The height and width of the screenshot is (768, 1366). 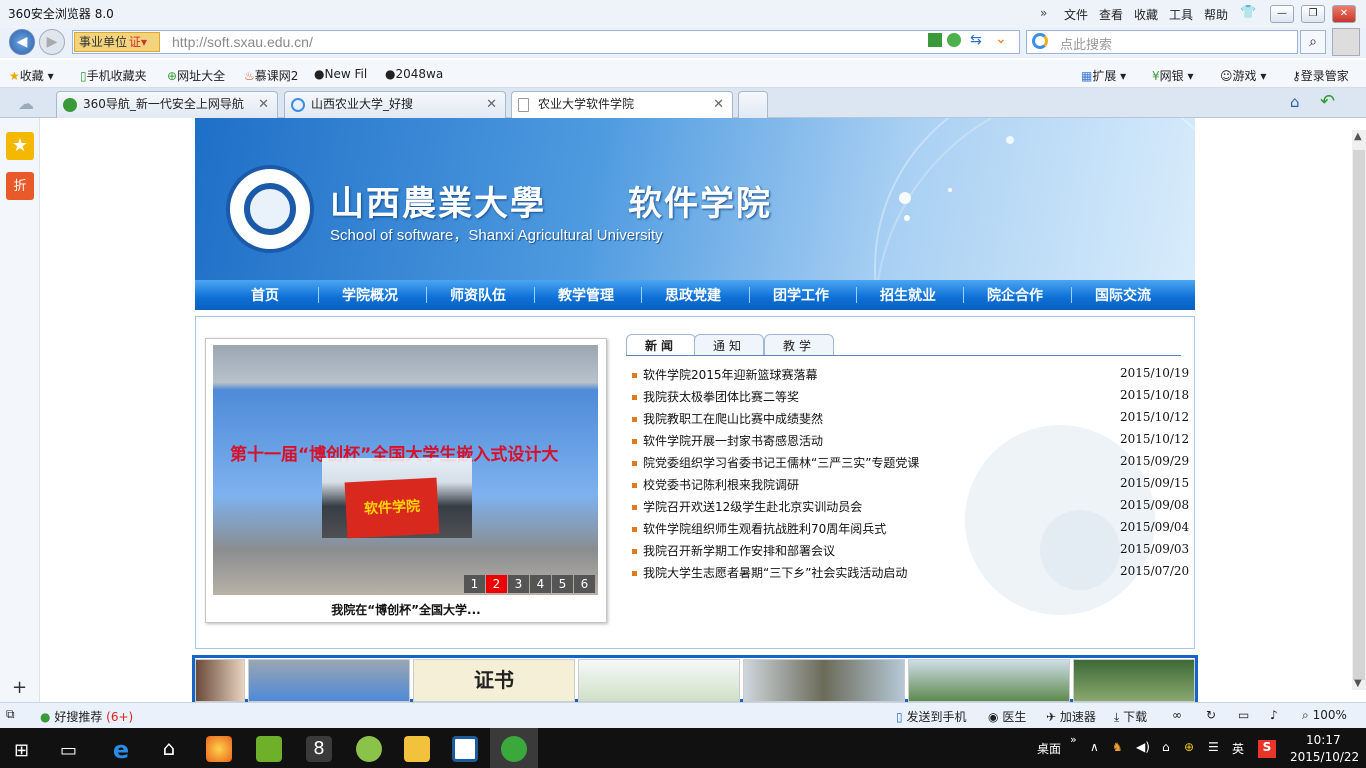 What do you see at coordinates (1103, 75) in the screenshot?
I see `extensions-menu: ▦扩展 ▾` at bounding box center [1103, 75].